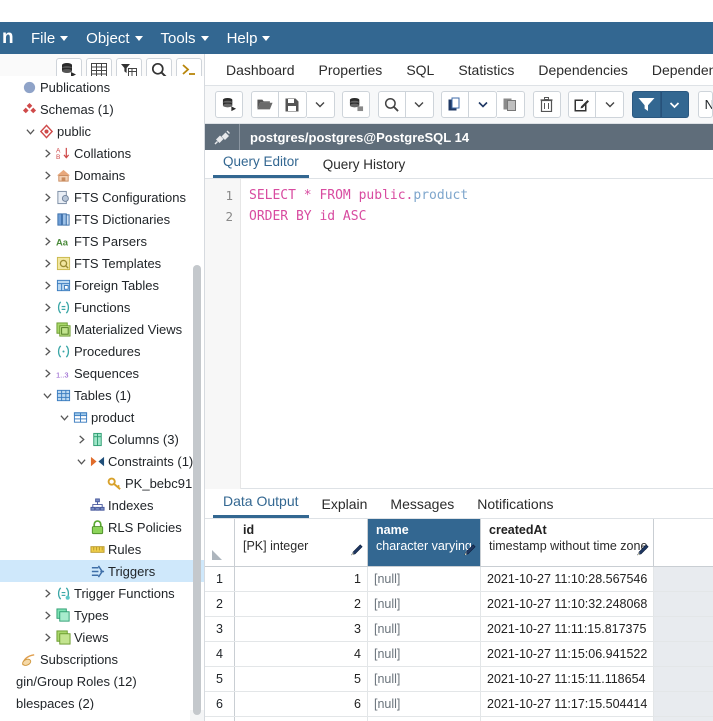 This screenshot has height=721, width=713. Describe the element at coordinates (705, 104) in the screenshot. I see `row-limit-select: N` at that location.